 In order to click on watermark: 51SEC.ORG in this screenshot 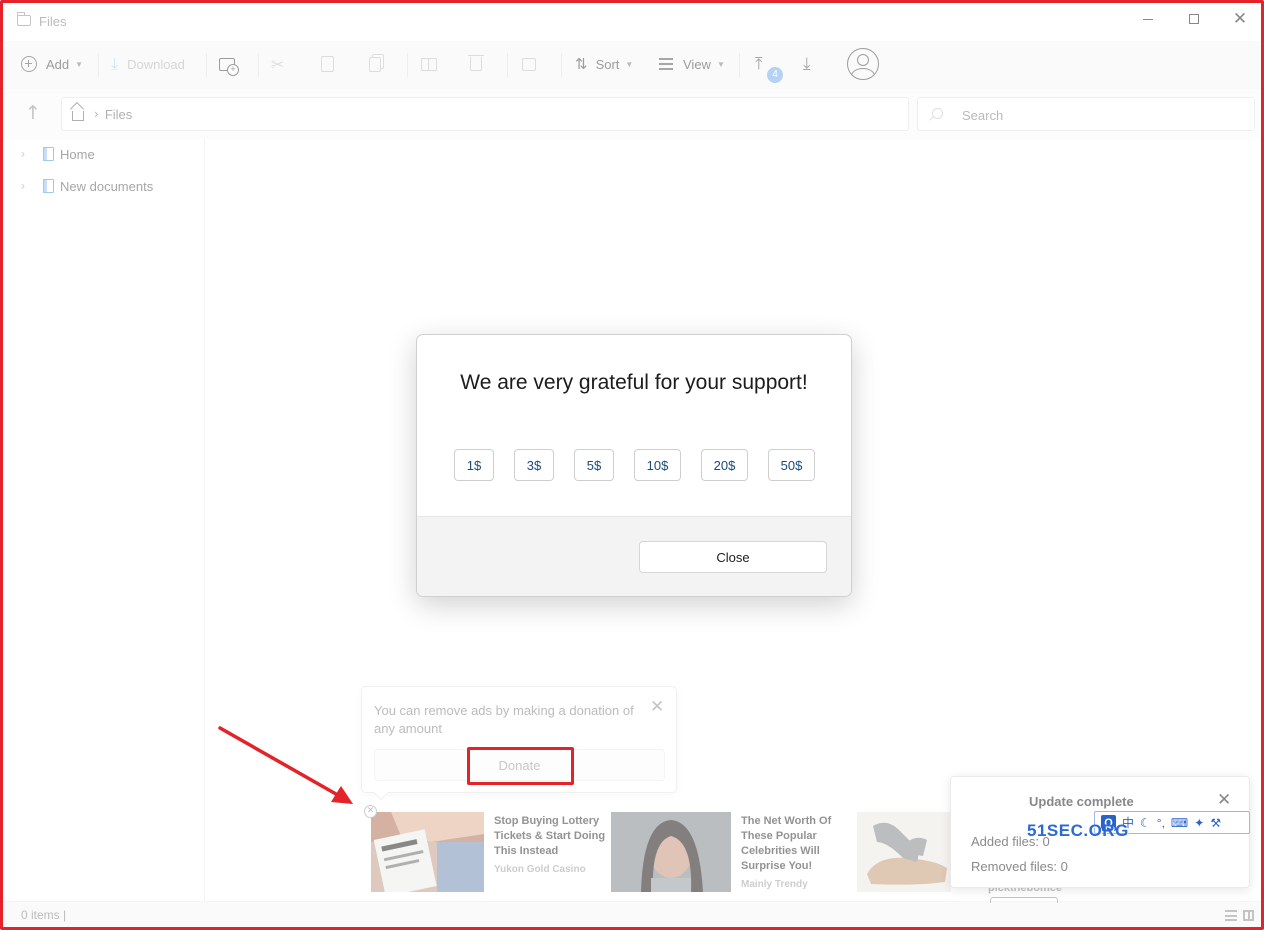, I will do `click(1078, 830)`.